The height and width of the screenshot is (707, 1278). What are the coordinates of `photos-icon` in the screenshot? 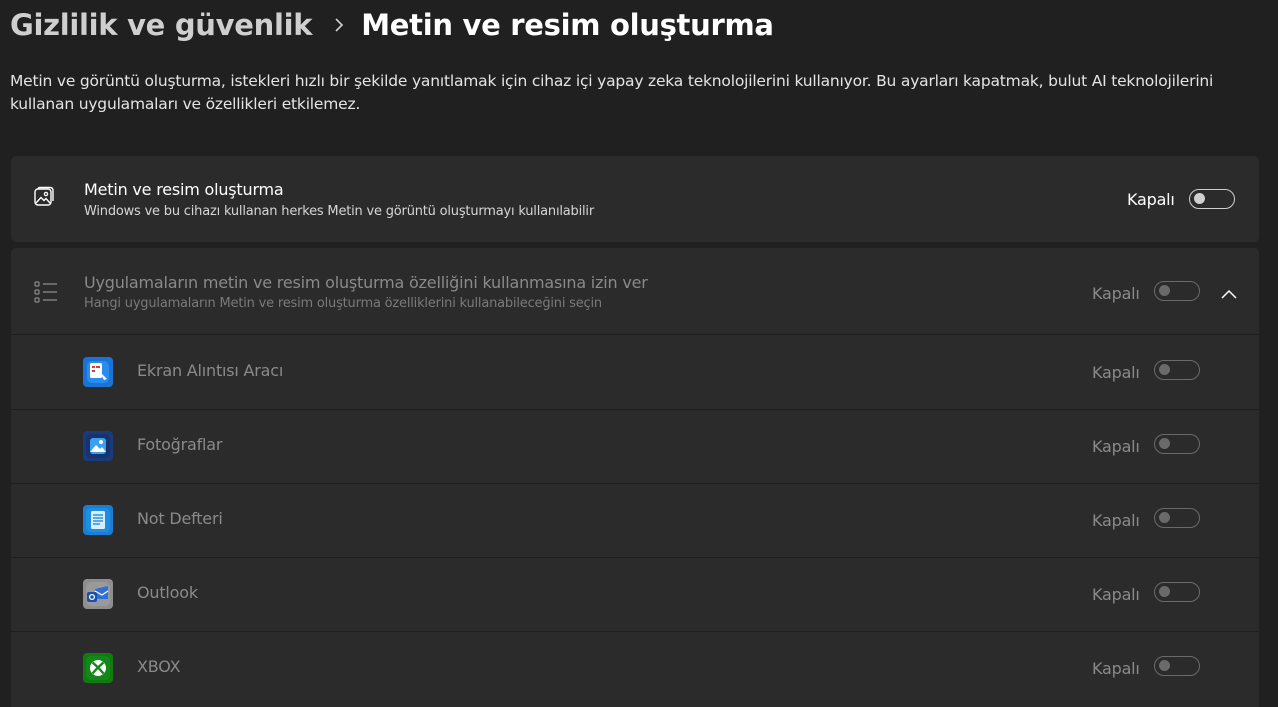 It's located at (98, 446).